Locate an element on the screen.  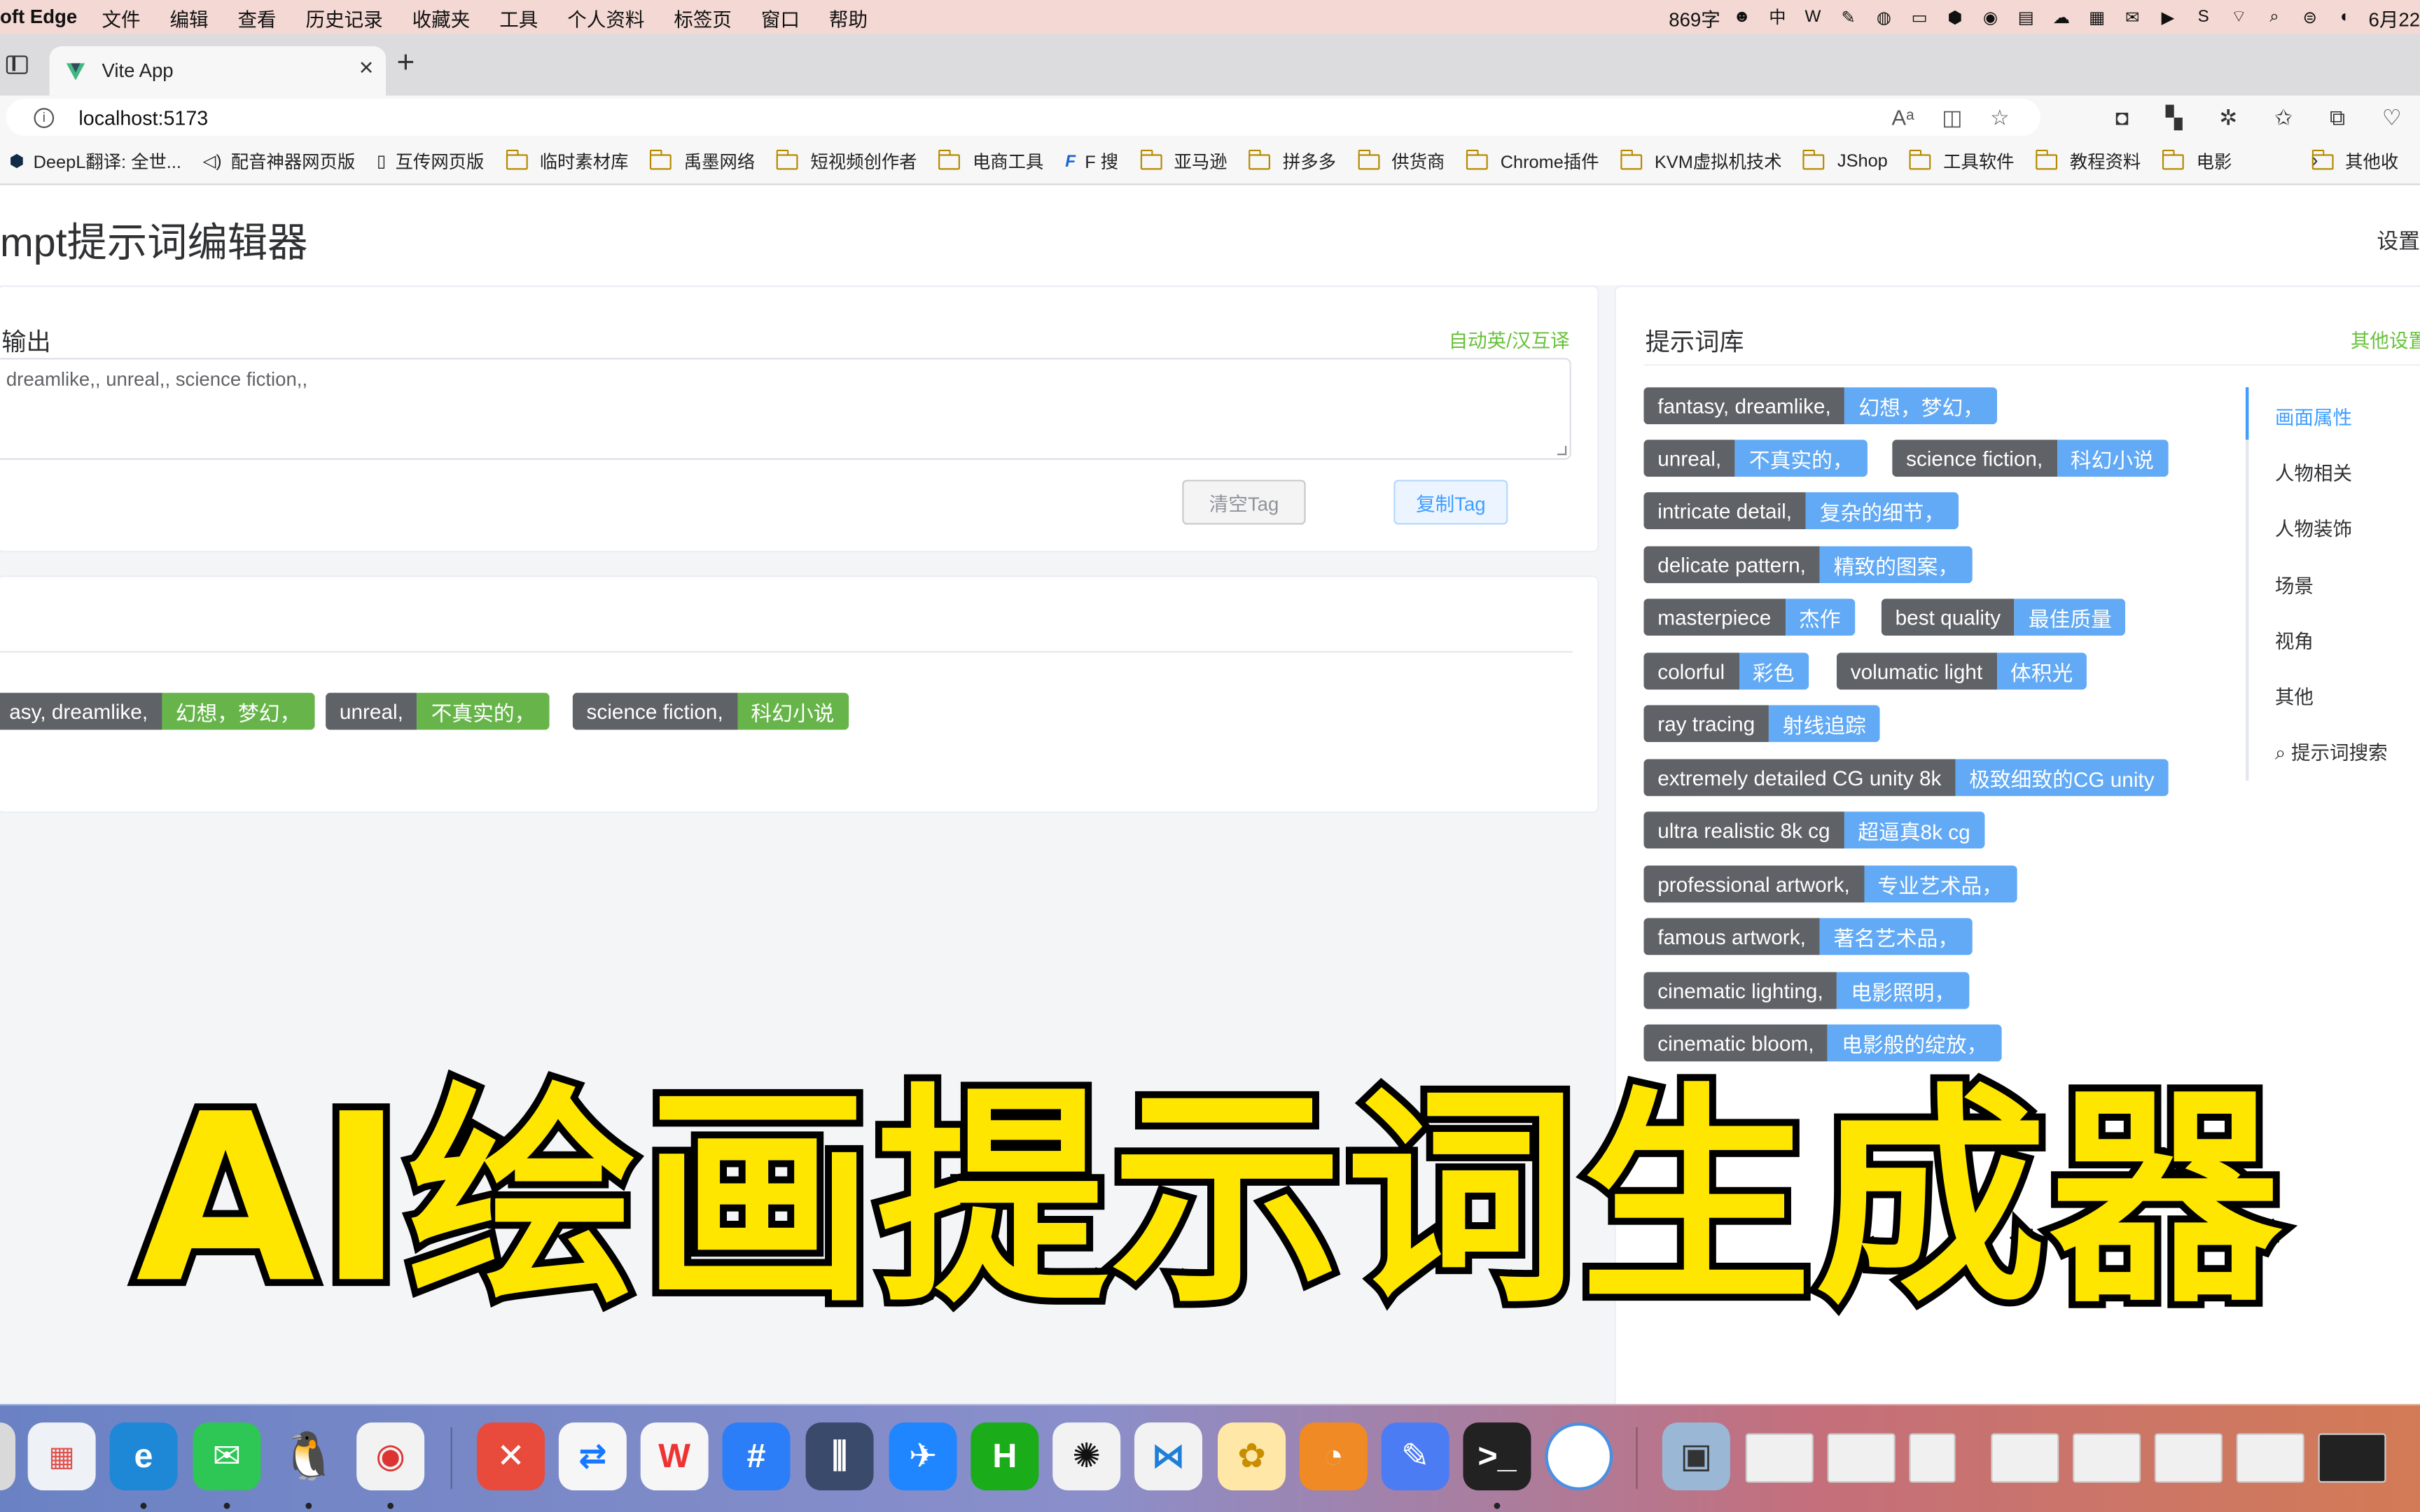
favorite-star-icon: ☆ is located at coordinates (2000, 118).